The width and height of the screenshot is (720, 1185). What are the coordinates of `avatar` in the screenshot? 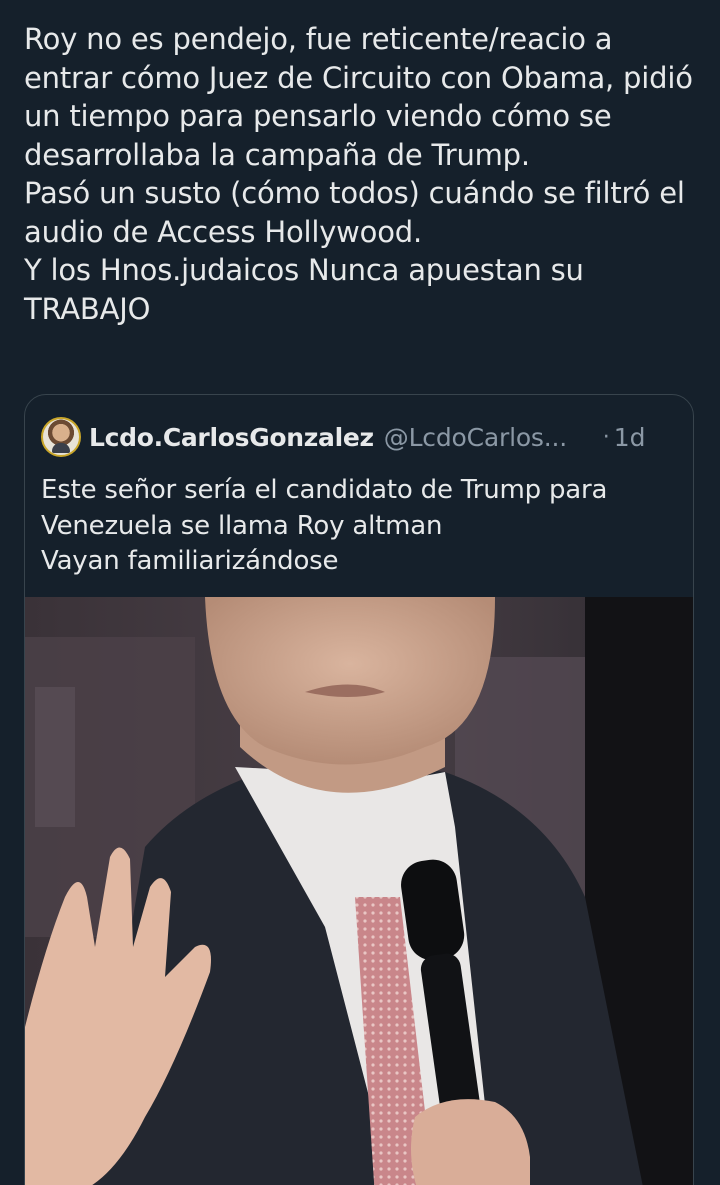 It's located at (61, 437).